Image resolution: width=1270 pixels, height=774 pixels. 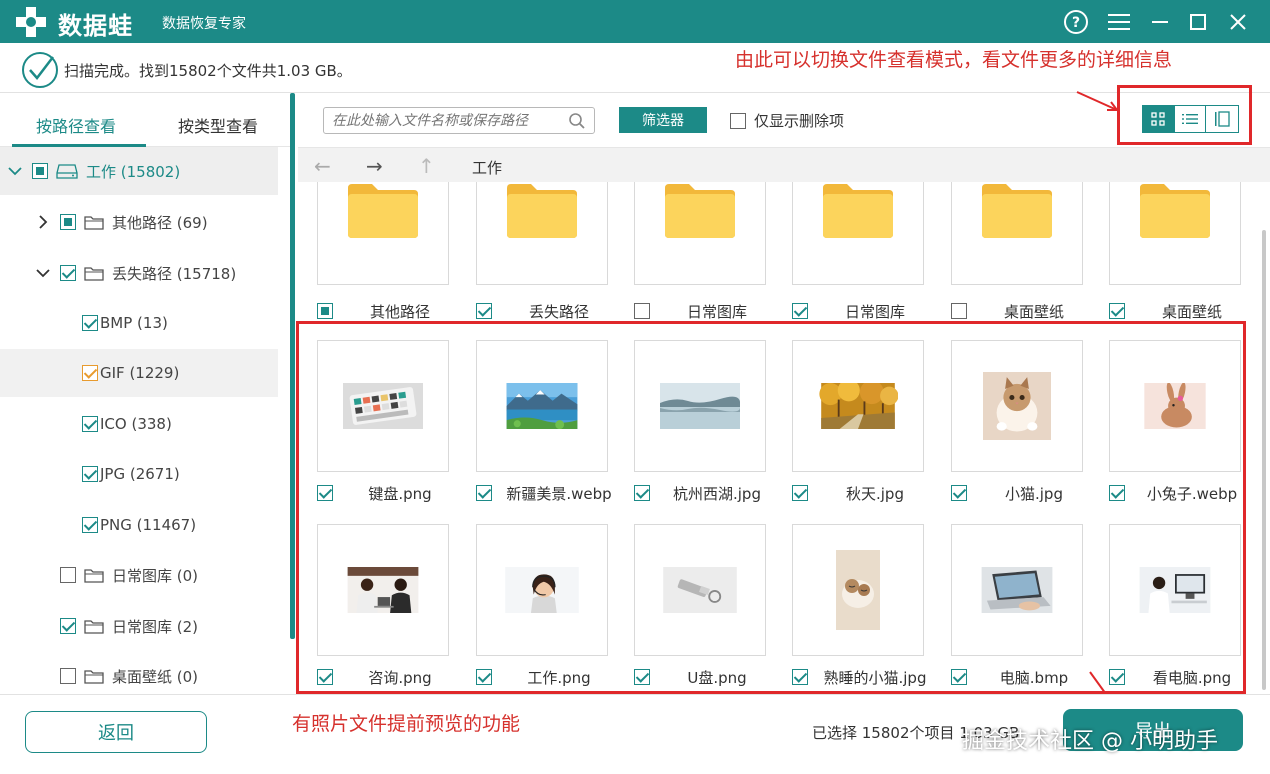 What do you see at coordinates (208, 71) in the screenshot?
I see `scan-status-text: 扫描完成。找到15802个文件共1.03 GB。` at bounding box center [208, 71].